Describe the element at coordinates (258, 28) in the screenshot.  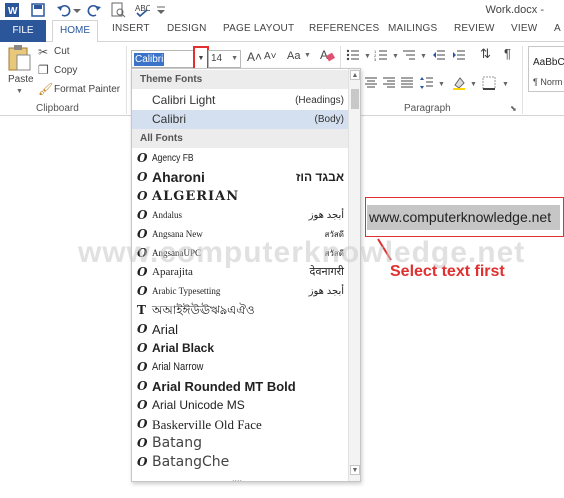
I see `tab-page-layout: PAGE LAYOUT` at that location.